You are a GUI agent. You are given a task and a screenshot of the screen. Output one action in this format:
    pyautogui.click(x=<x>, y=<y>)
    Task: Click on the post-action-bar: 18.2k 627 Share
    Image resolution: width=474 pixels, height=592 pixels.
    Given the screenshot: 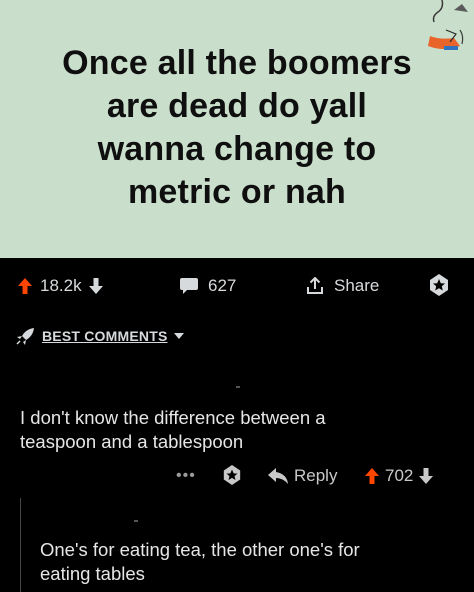 What is the action you would take?
    pyautogui.click(x=237, y=286)
    